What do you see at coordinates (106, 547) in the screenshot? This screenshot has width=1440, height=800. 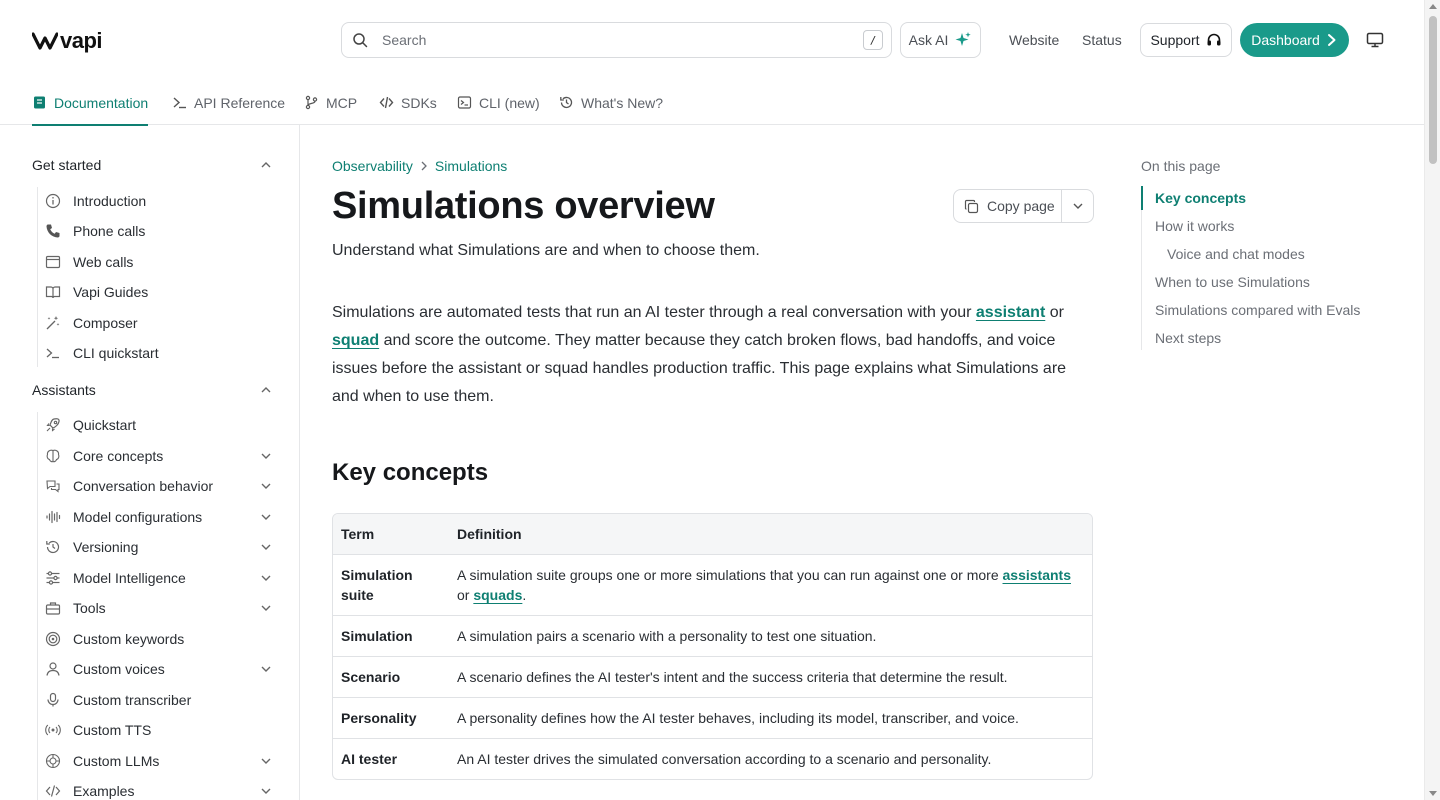 I see `sidebar-item-label: Versioning` at bounding box center [106, 547].